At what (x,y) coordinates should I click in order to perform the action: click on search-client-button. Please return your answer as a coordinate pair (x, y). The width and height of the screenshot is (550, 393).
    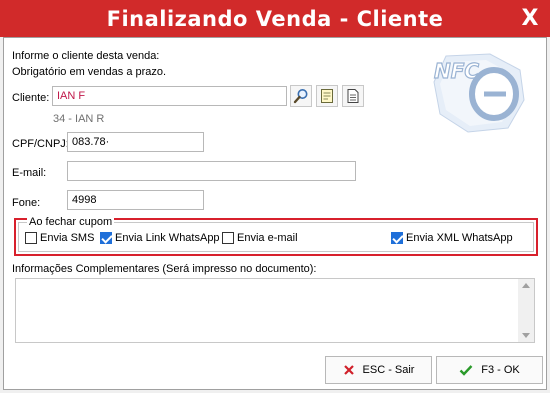
    Looking at the image, I should click on (301, 96).